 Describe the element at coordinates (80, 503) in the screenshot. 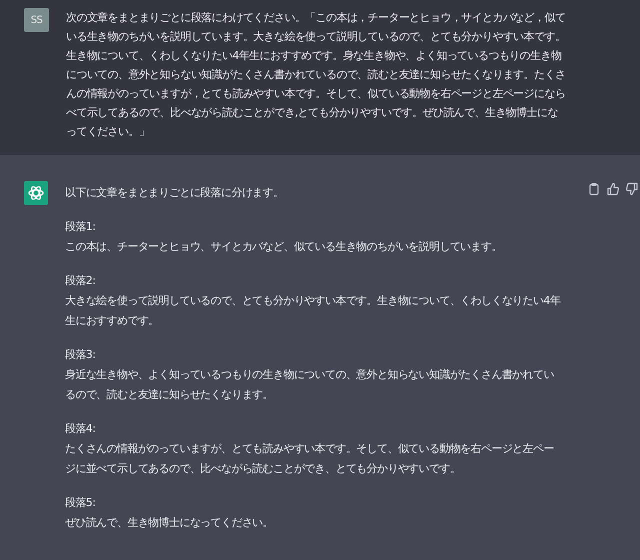

I see `paragraph-heading: 段落5:` at that location.